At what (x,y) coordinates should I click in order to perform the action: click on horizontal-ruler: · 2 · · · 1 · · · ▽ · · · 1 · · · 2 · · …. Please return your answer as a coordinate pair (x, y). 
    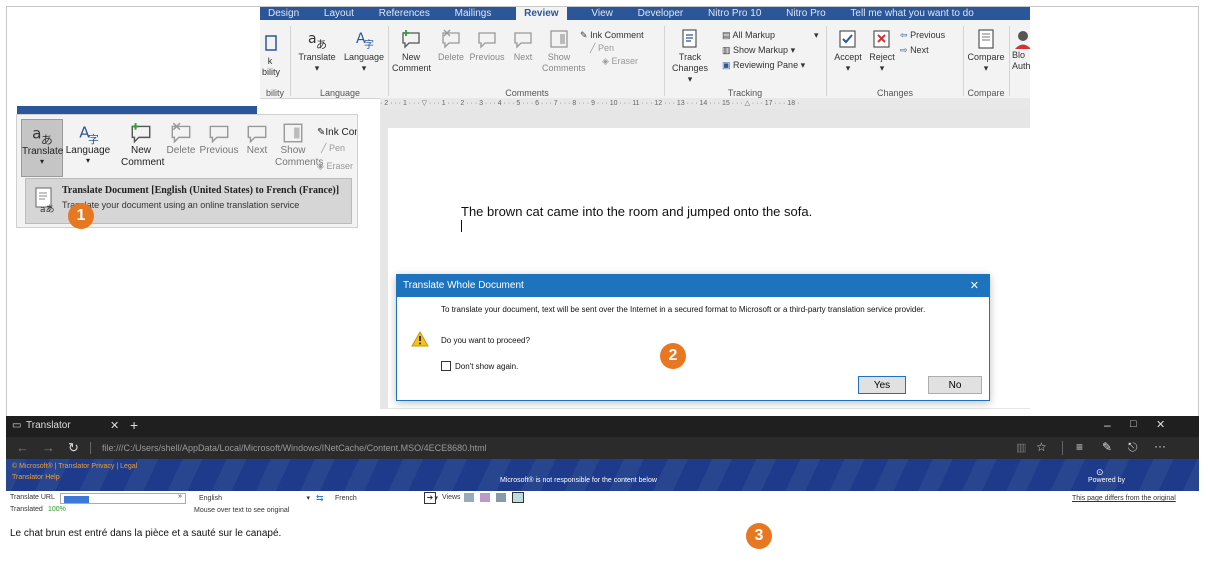
    Looking at the image, I should click on (705, 103).